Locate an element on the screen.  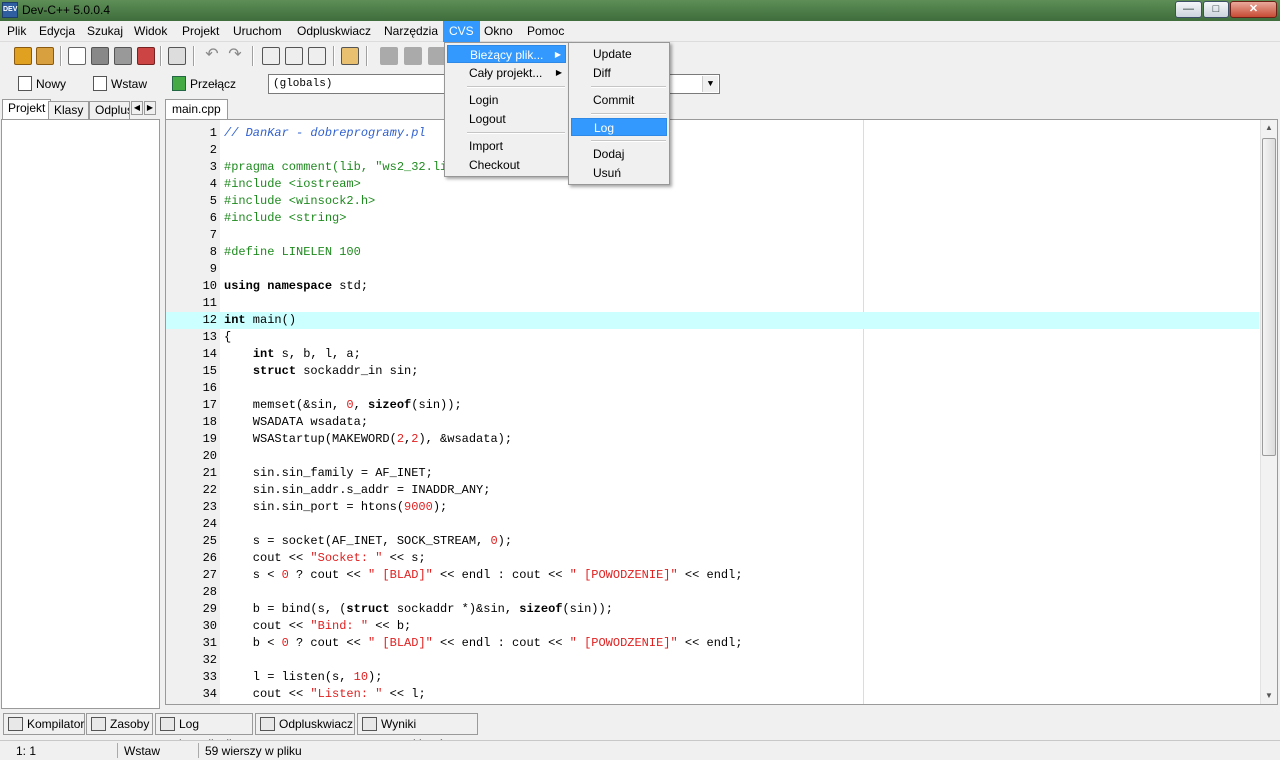
code-line: 13 { is located at coordinates (712, 337).